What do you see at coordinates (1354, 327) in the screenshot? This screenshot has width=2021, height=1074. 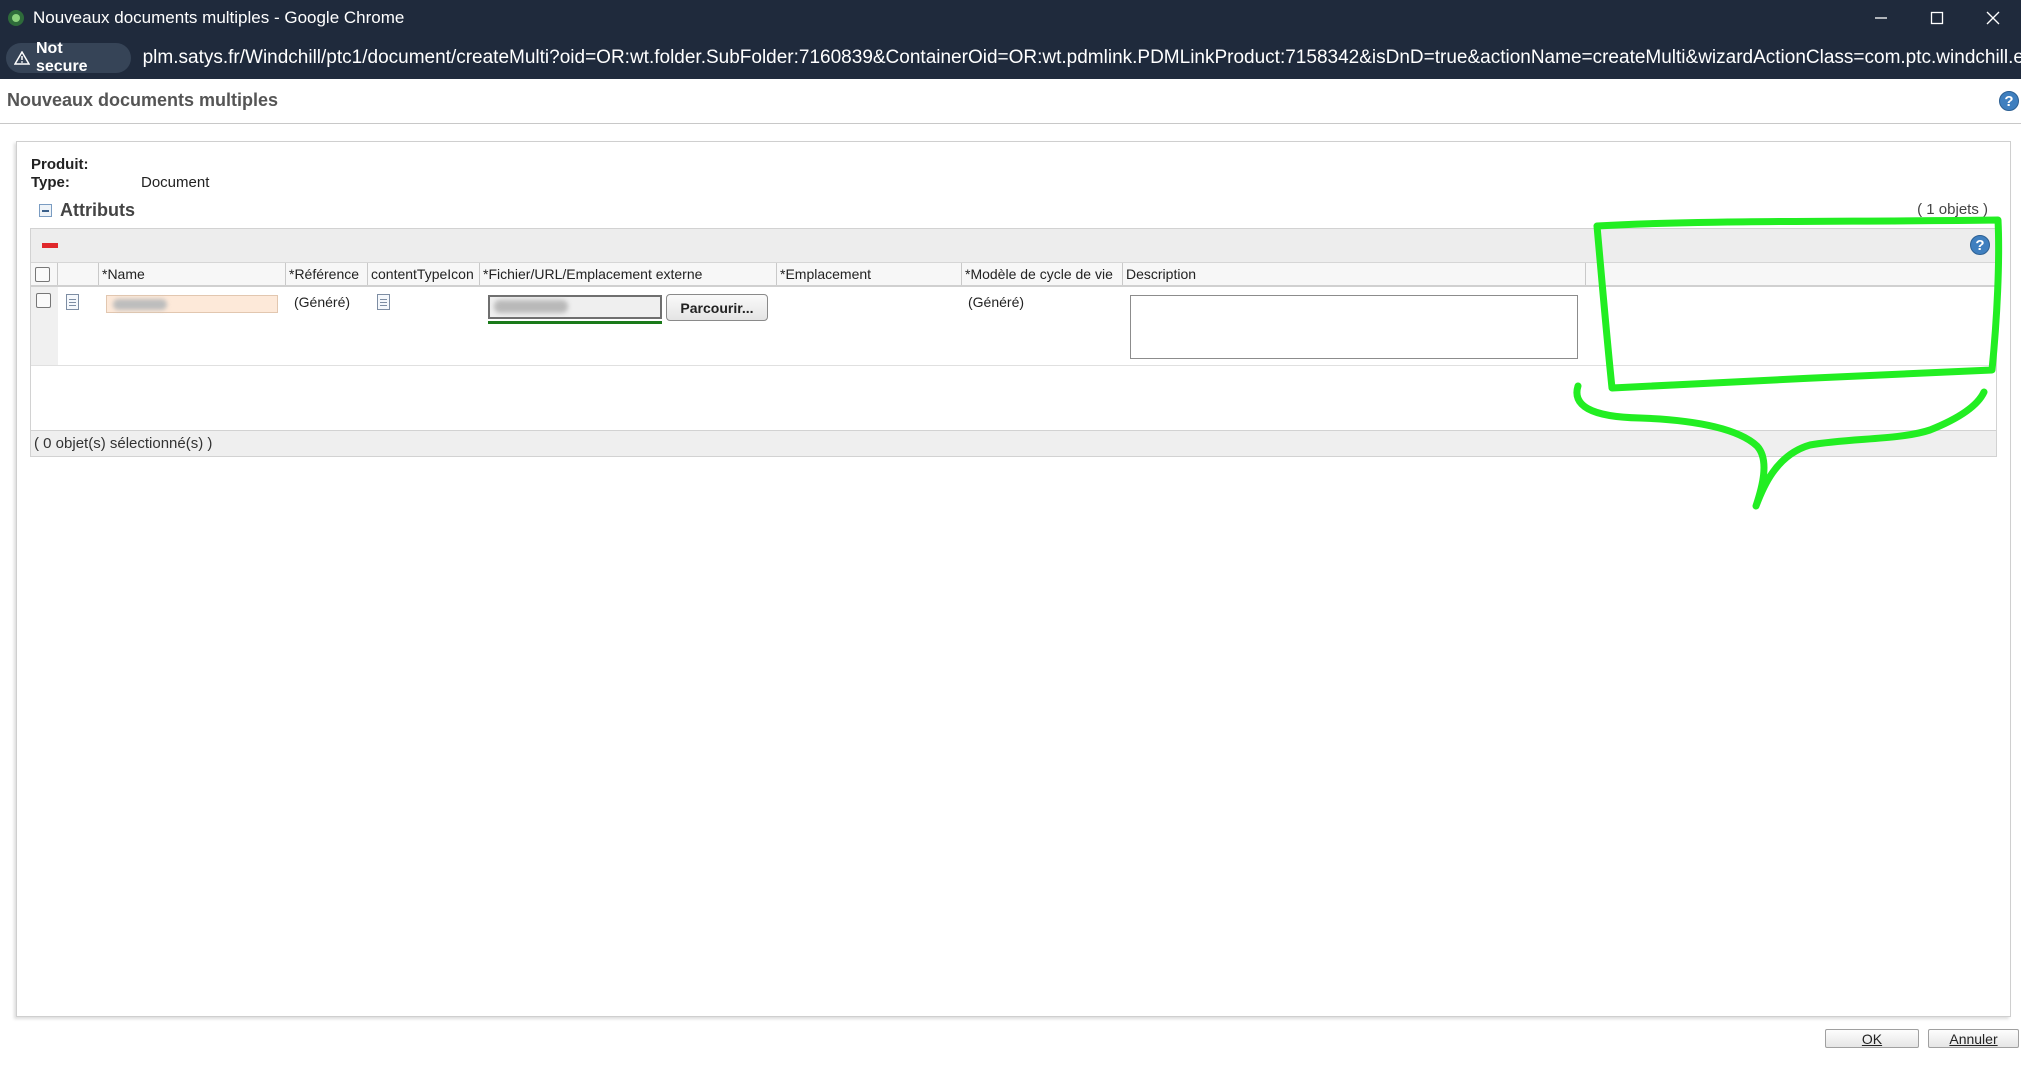 I see `description-textarea` at bounding box center [1354, 327].